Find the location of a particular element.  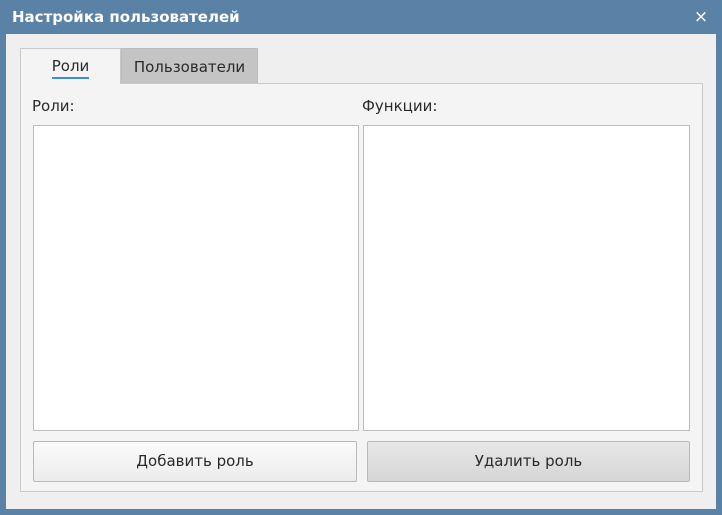

functions-label: Функции: is located at coordinates (400, 106).